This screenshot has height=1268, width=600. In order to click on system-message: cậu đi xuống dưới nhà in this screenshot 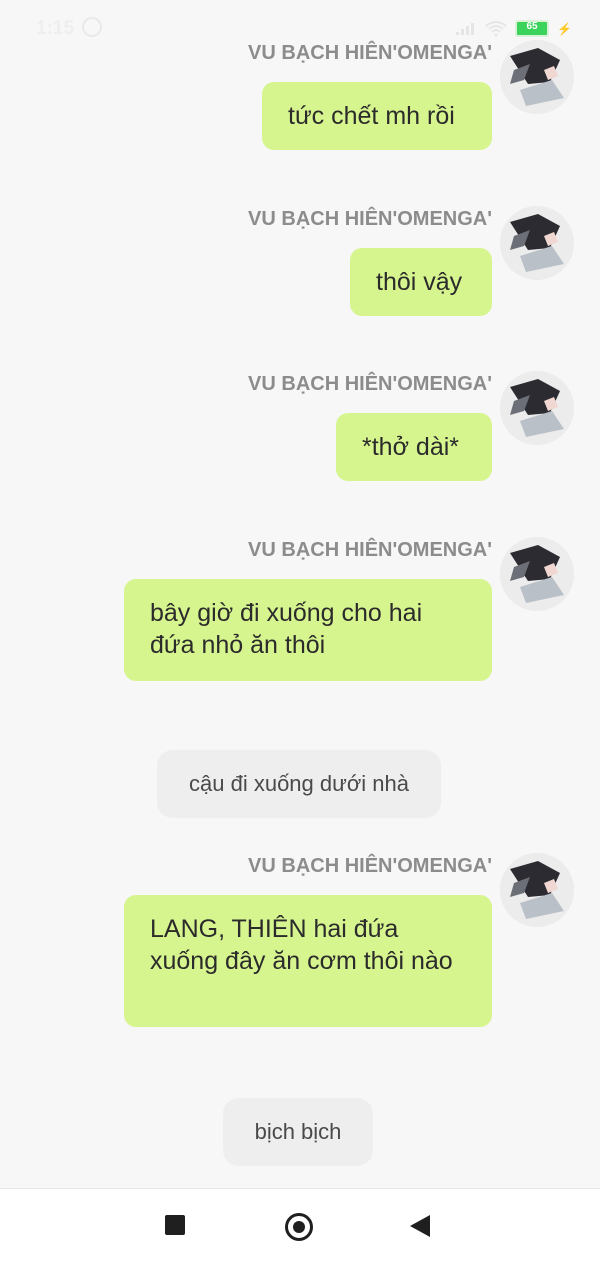, I will do `click(299, 784)`.